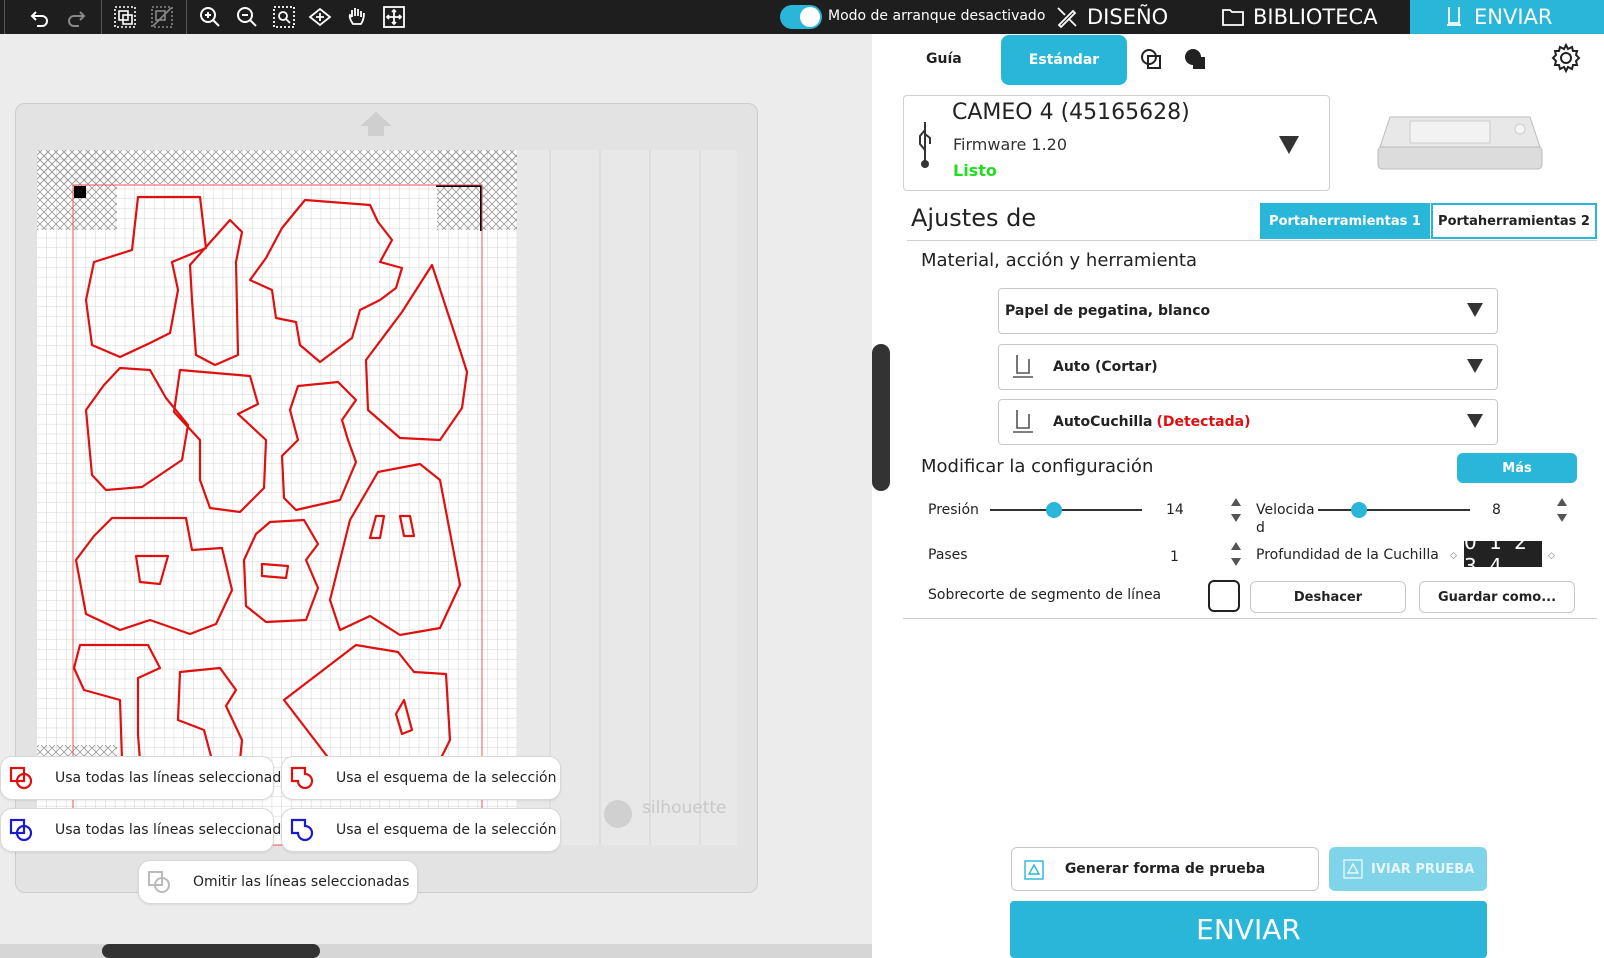 This screenshot has width=1604, height=958. Describe the element at coordinates (1460, 143) in the screenshot. I see `cutter-machine-image` at that location.